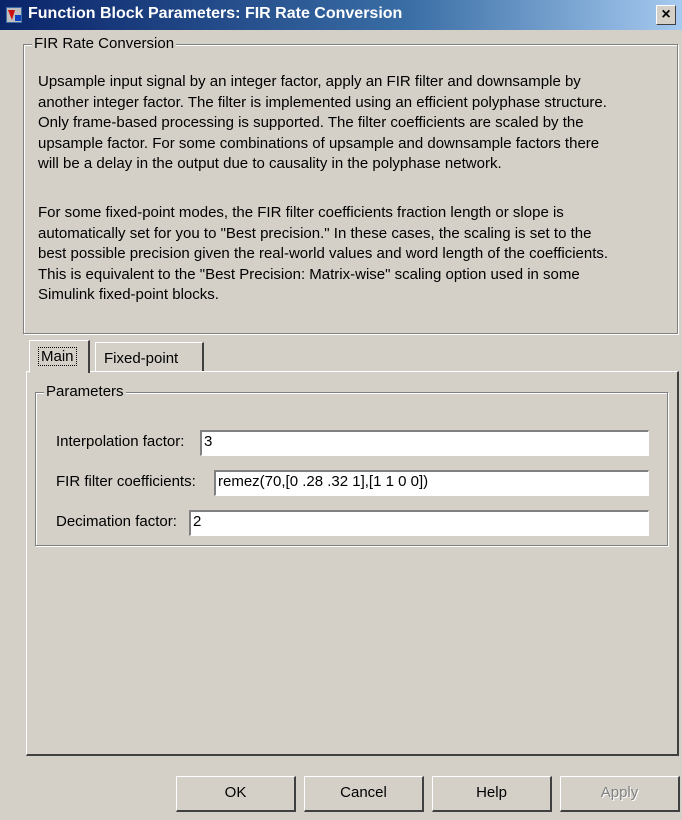 The width and height of the screenshot is (682, 820). Describe the element at coordinates (126, 481) in the screenshot. I see `fir-filter-coefficients-label: FIR filter coefficients:` at that location.